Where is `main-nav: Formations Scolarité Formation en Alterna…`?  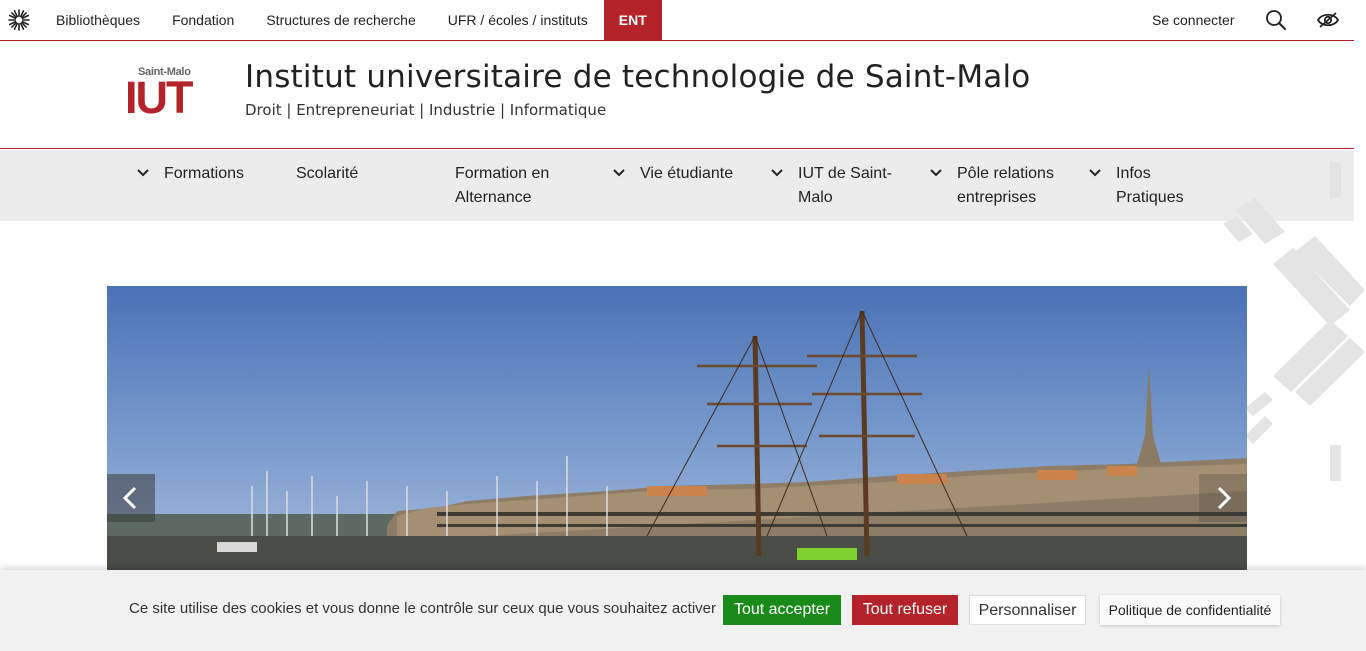
main-nav: Formations Scolarité Formation en Alterna… is located at coordinates (677, 185).